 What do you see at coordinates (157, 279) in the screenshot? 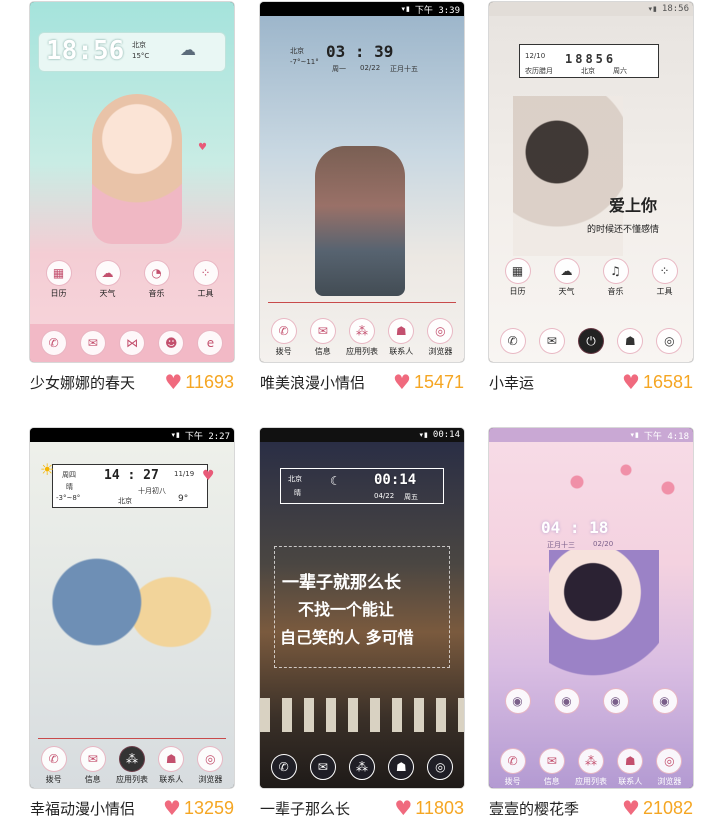
I see `app-music: ◔ 音乐` at bounding box center [157, 279].